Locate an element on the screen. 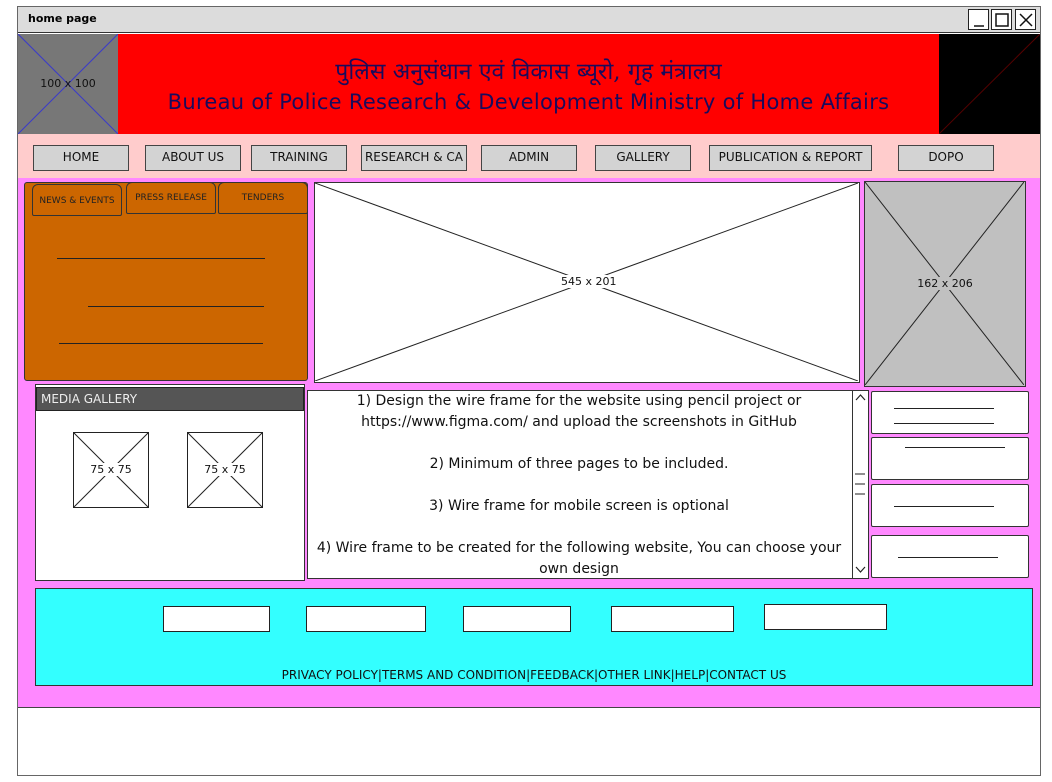 Image resolution: width=1052 pixels, height=782 pixels. banner-image-placeholder: 545 x 201 is located at coordinates (587, 282).